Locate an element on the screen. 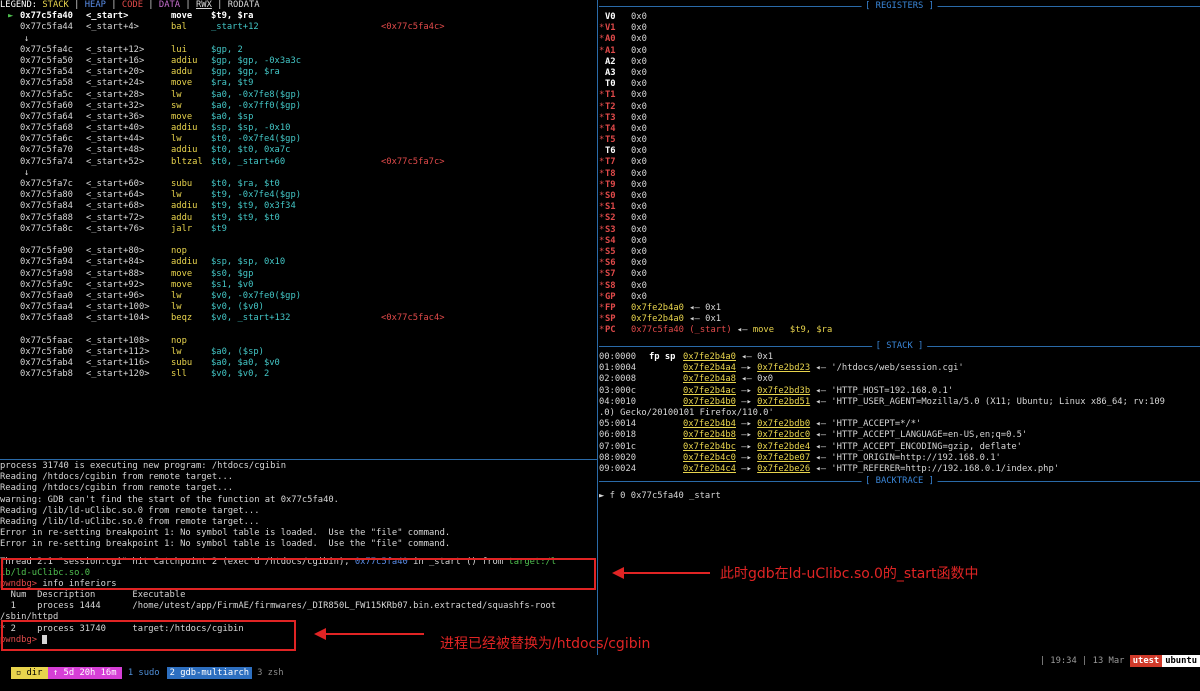  instr-address: 0x77c5fa80 is located at coordinates (46, 195).